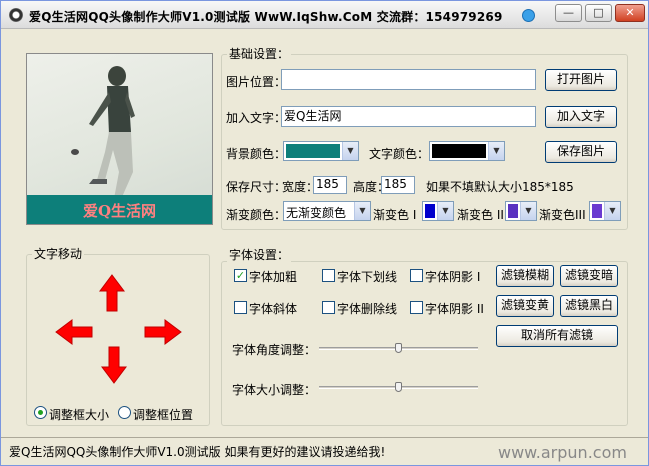 This screenshot has width=649, height=466. What do you see at coordinates (124, 412) in the screenshot?
I see `position-frame-radio` at bounding box center [124, 412].